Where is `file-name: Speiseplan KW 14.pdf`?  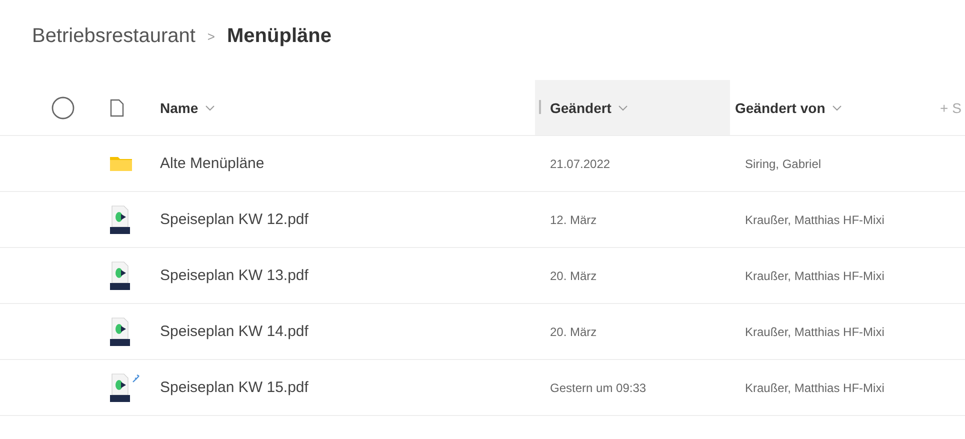
file-name: Speiseplan KW 14.pdf is located at coordinates (234, 331).